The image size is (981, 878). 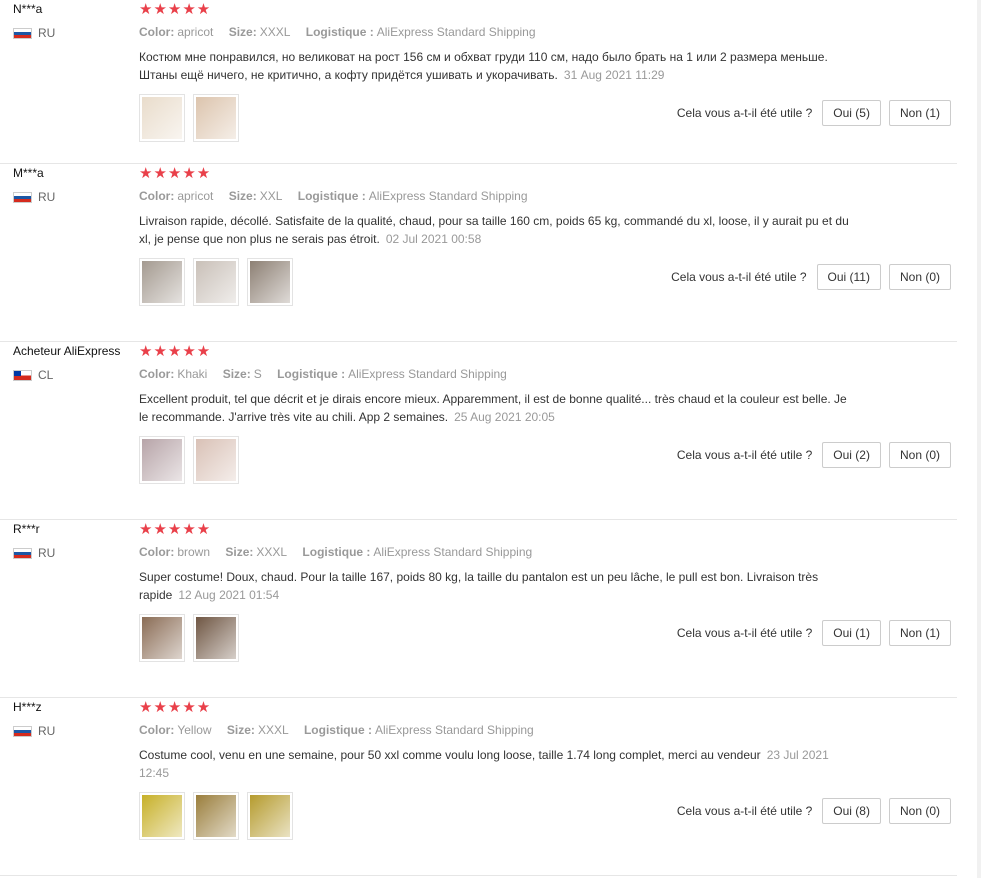 I want to click on size-value: S, so click(x=257, y=374).